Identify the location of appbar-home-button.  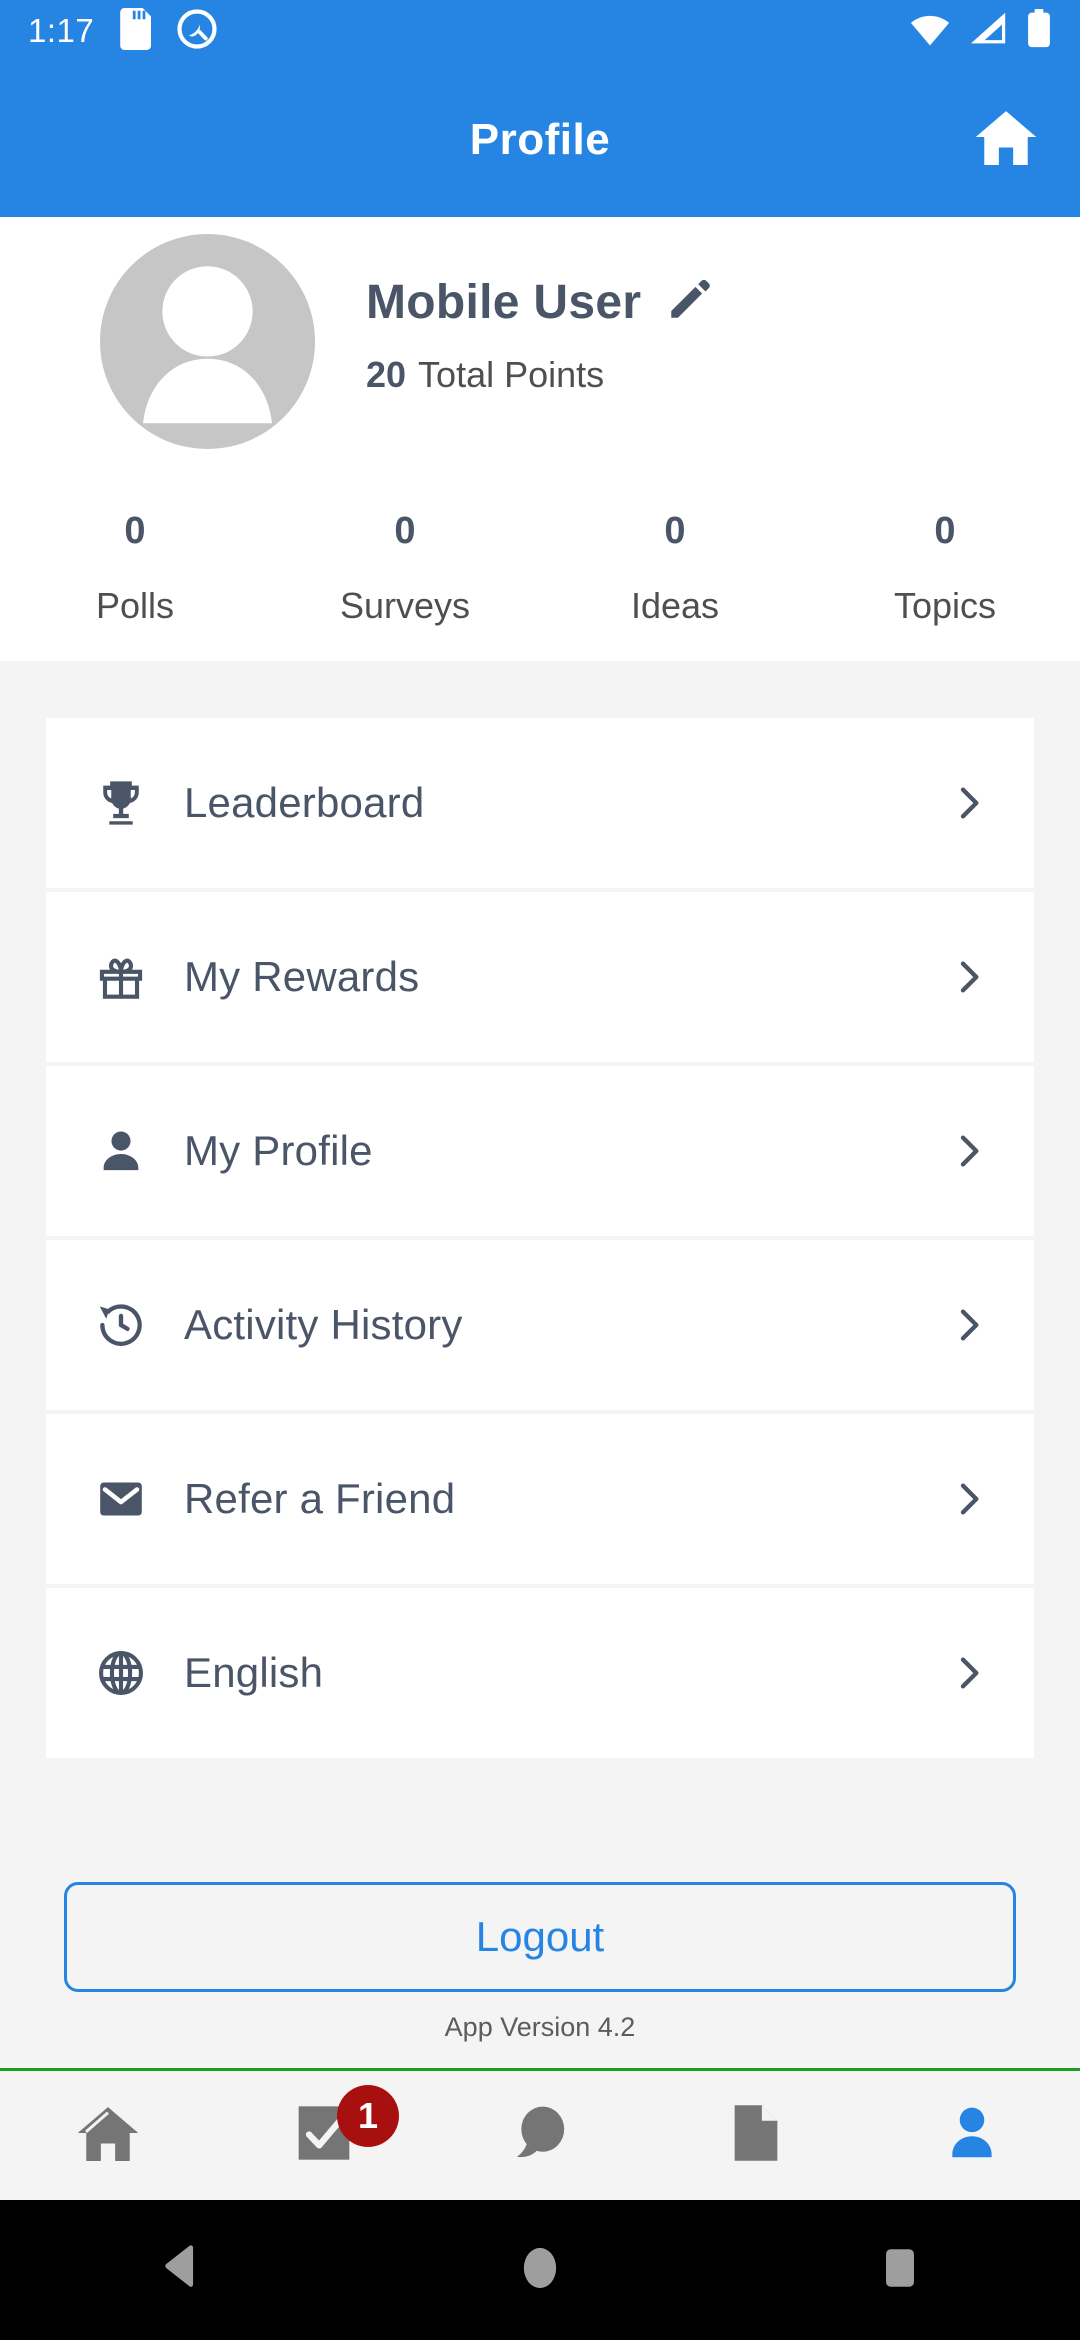
(1006, 140).